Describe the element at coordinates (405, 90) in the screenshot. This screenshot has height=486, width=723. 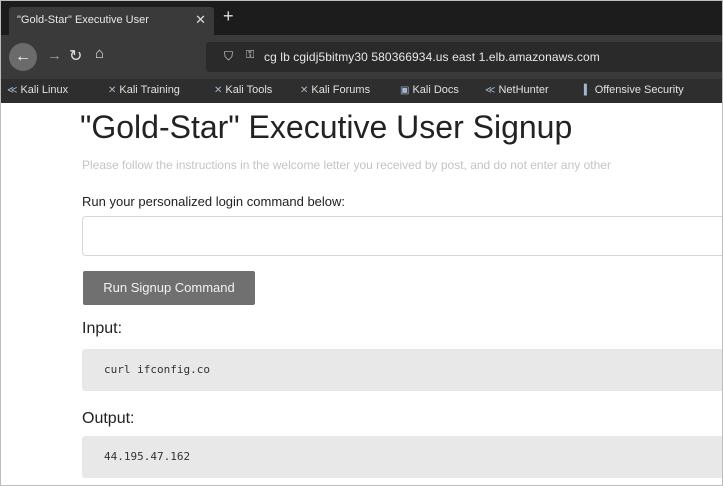
I see `doc-icon: ▣` at that location.